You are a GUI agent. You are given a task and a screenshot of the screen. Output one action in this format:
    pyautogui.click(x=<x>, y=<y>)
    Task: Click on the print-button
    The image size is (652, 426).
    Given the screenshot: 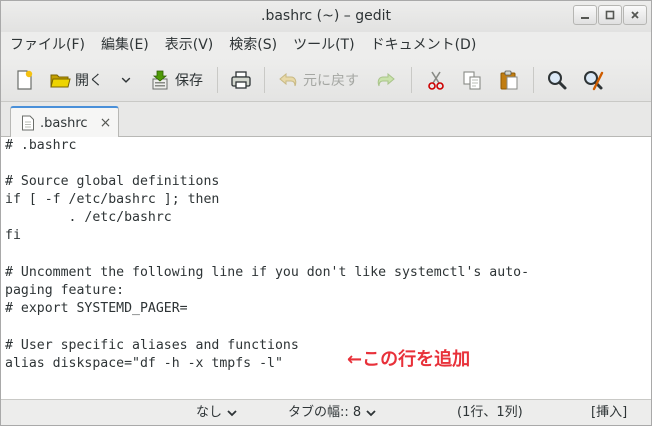 What is the action you would take?
    pyautogui.click(x=241, y=80)
    